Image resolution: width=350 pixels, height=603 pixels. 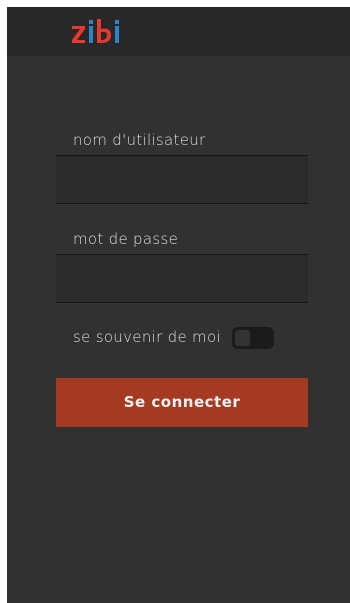 I want to click on top-bar, so click(x=178, y=31).